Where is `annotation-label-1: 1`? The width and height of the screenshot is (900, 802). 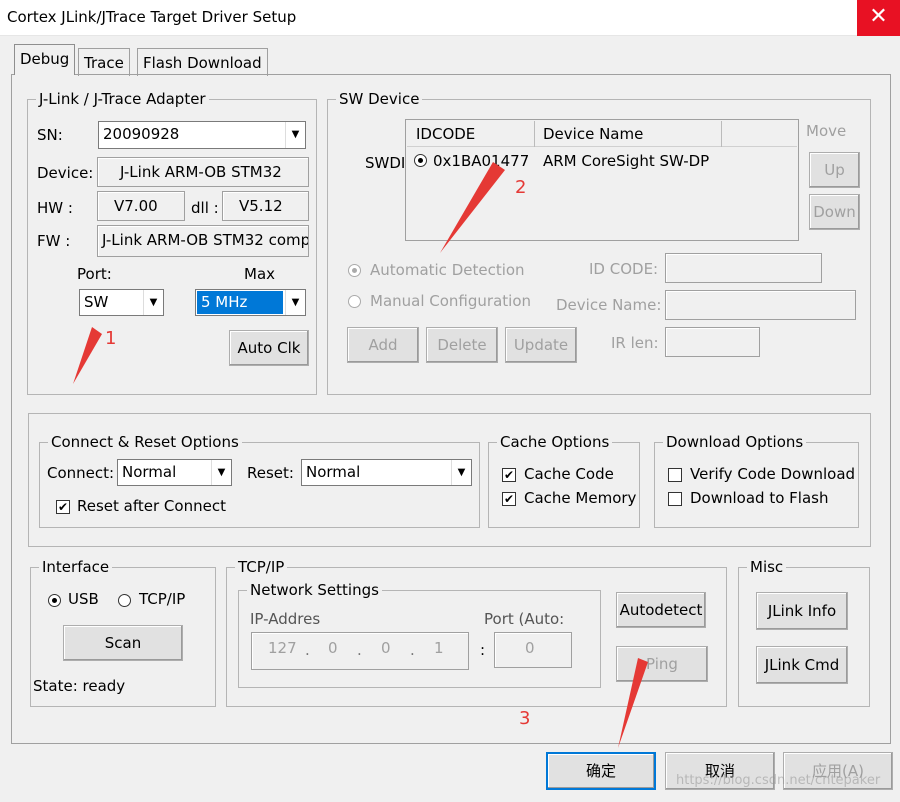
annotation-label-1: 1 is located at coordinates (111, 338).